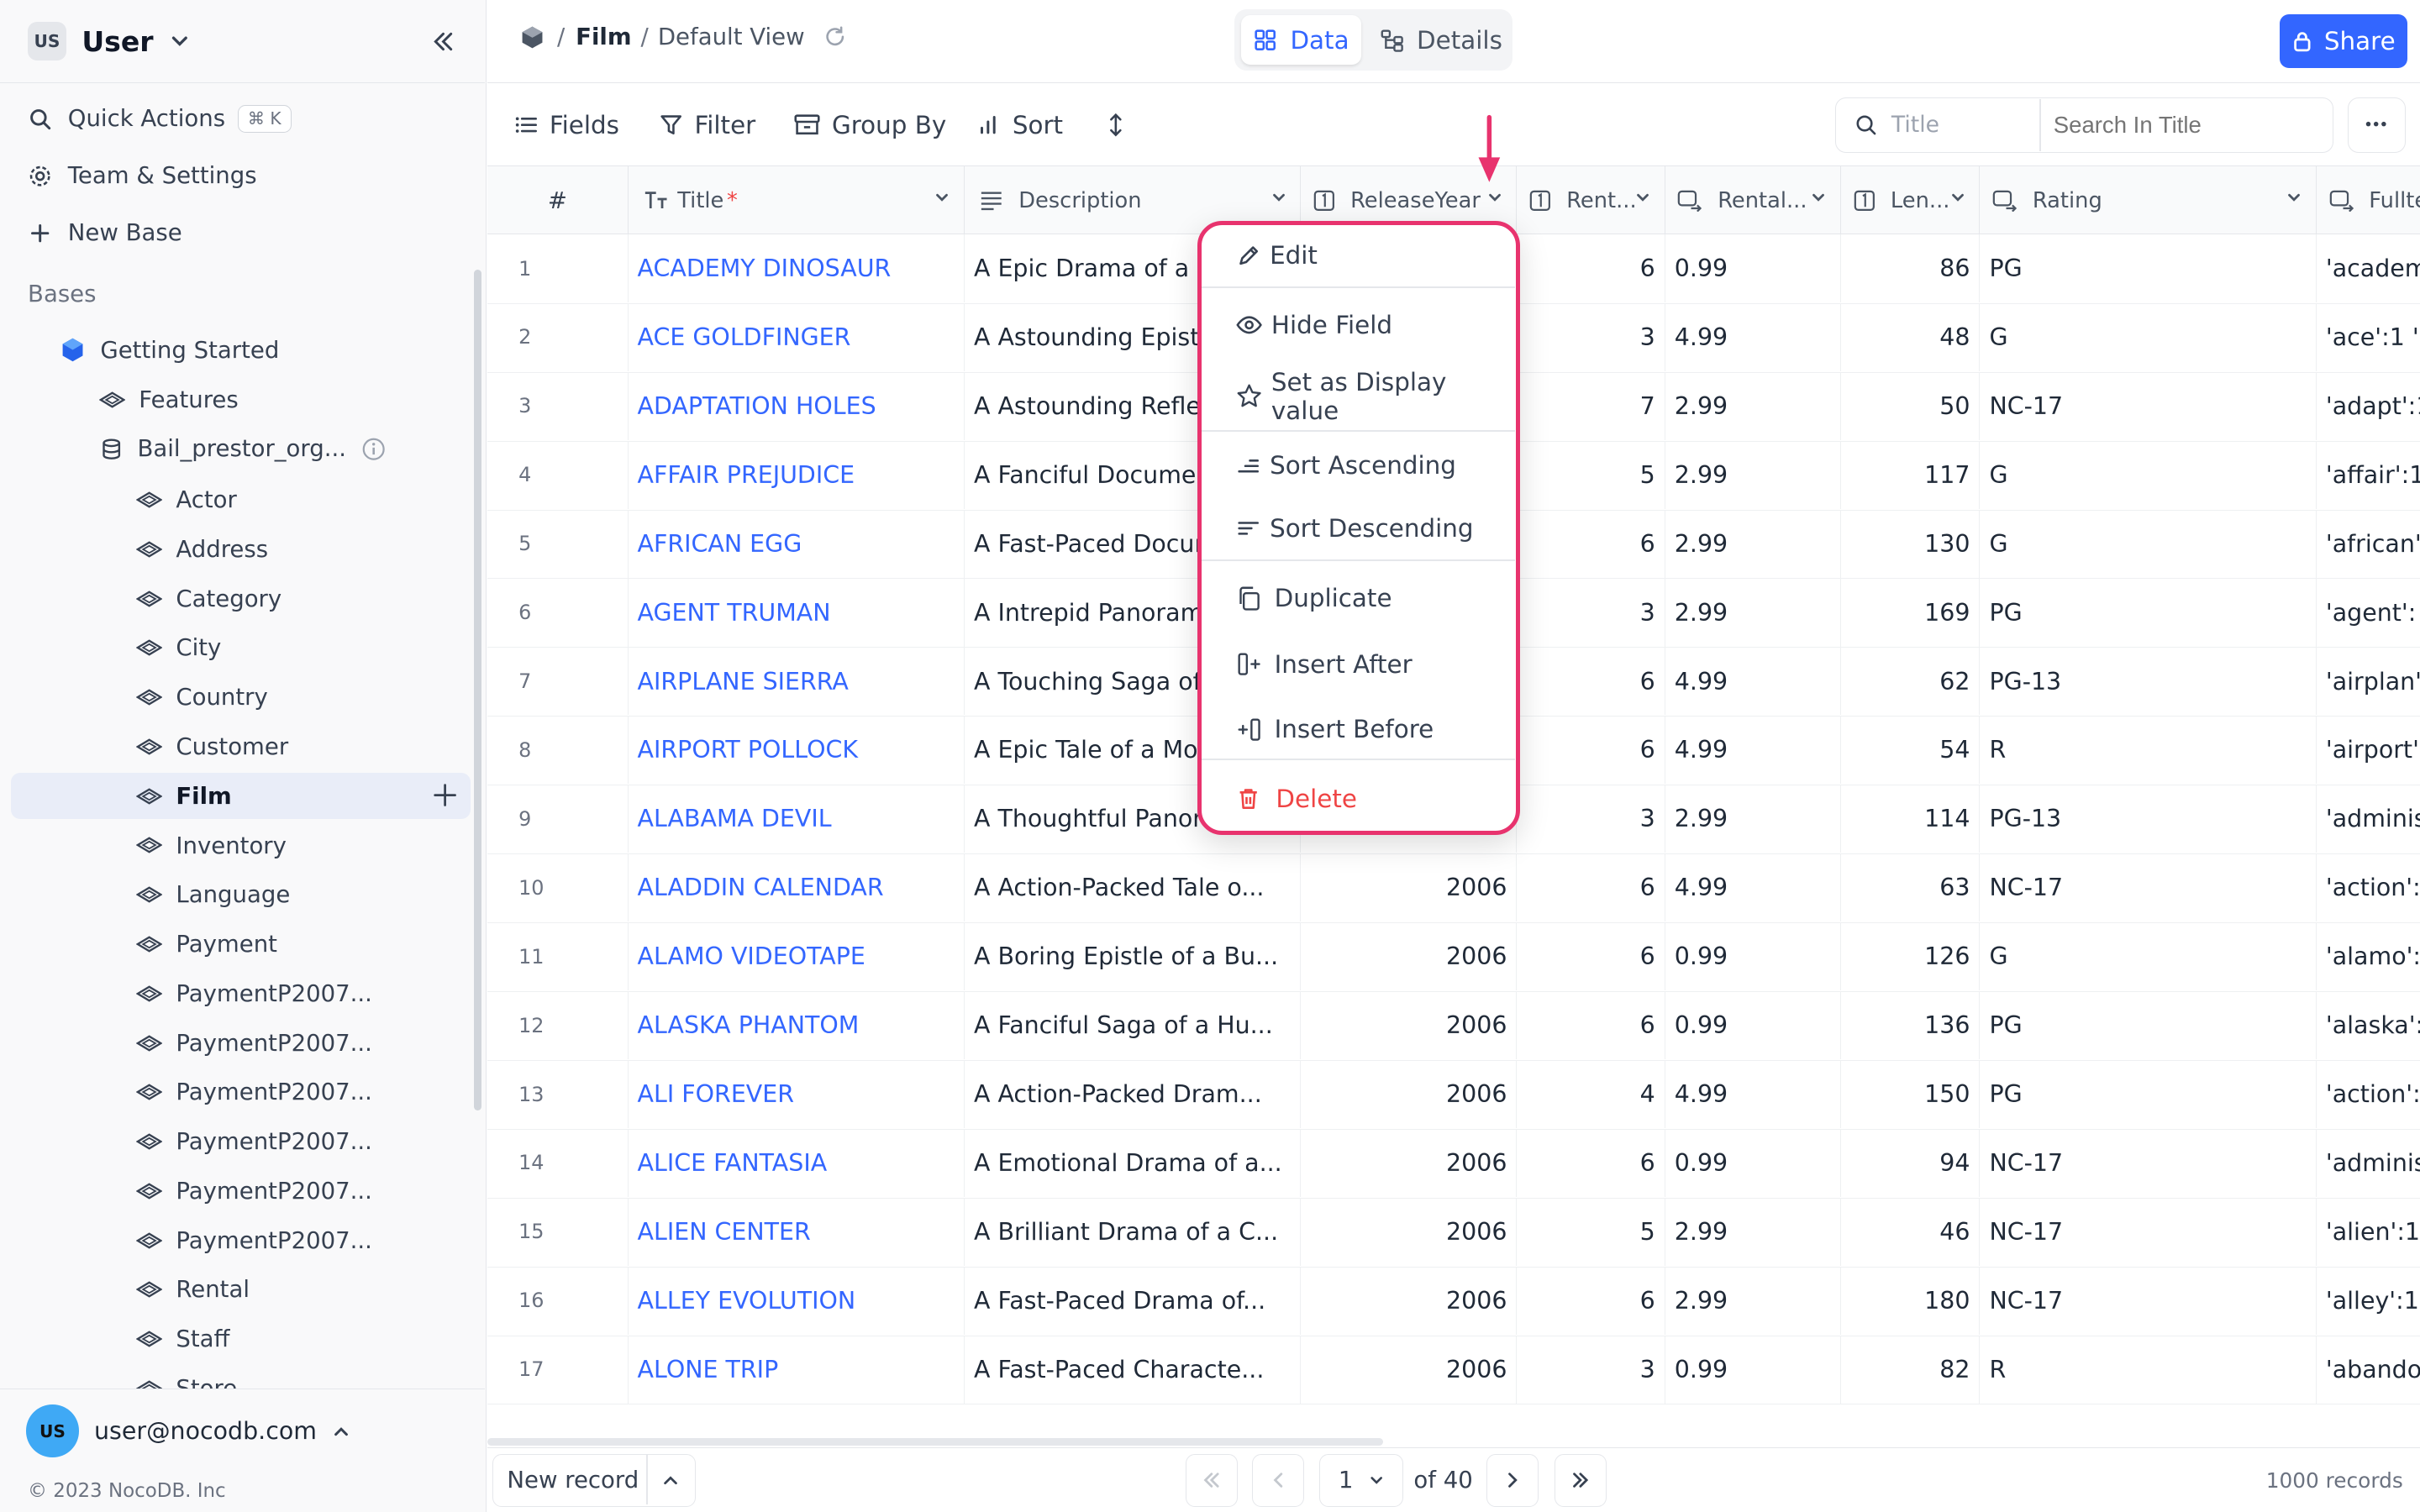  I want to click on menu-item-duplicate: Duplicate, so click(1358, 598).